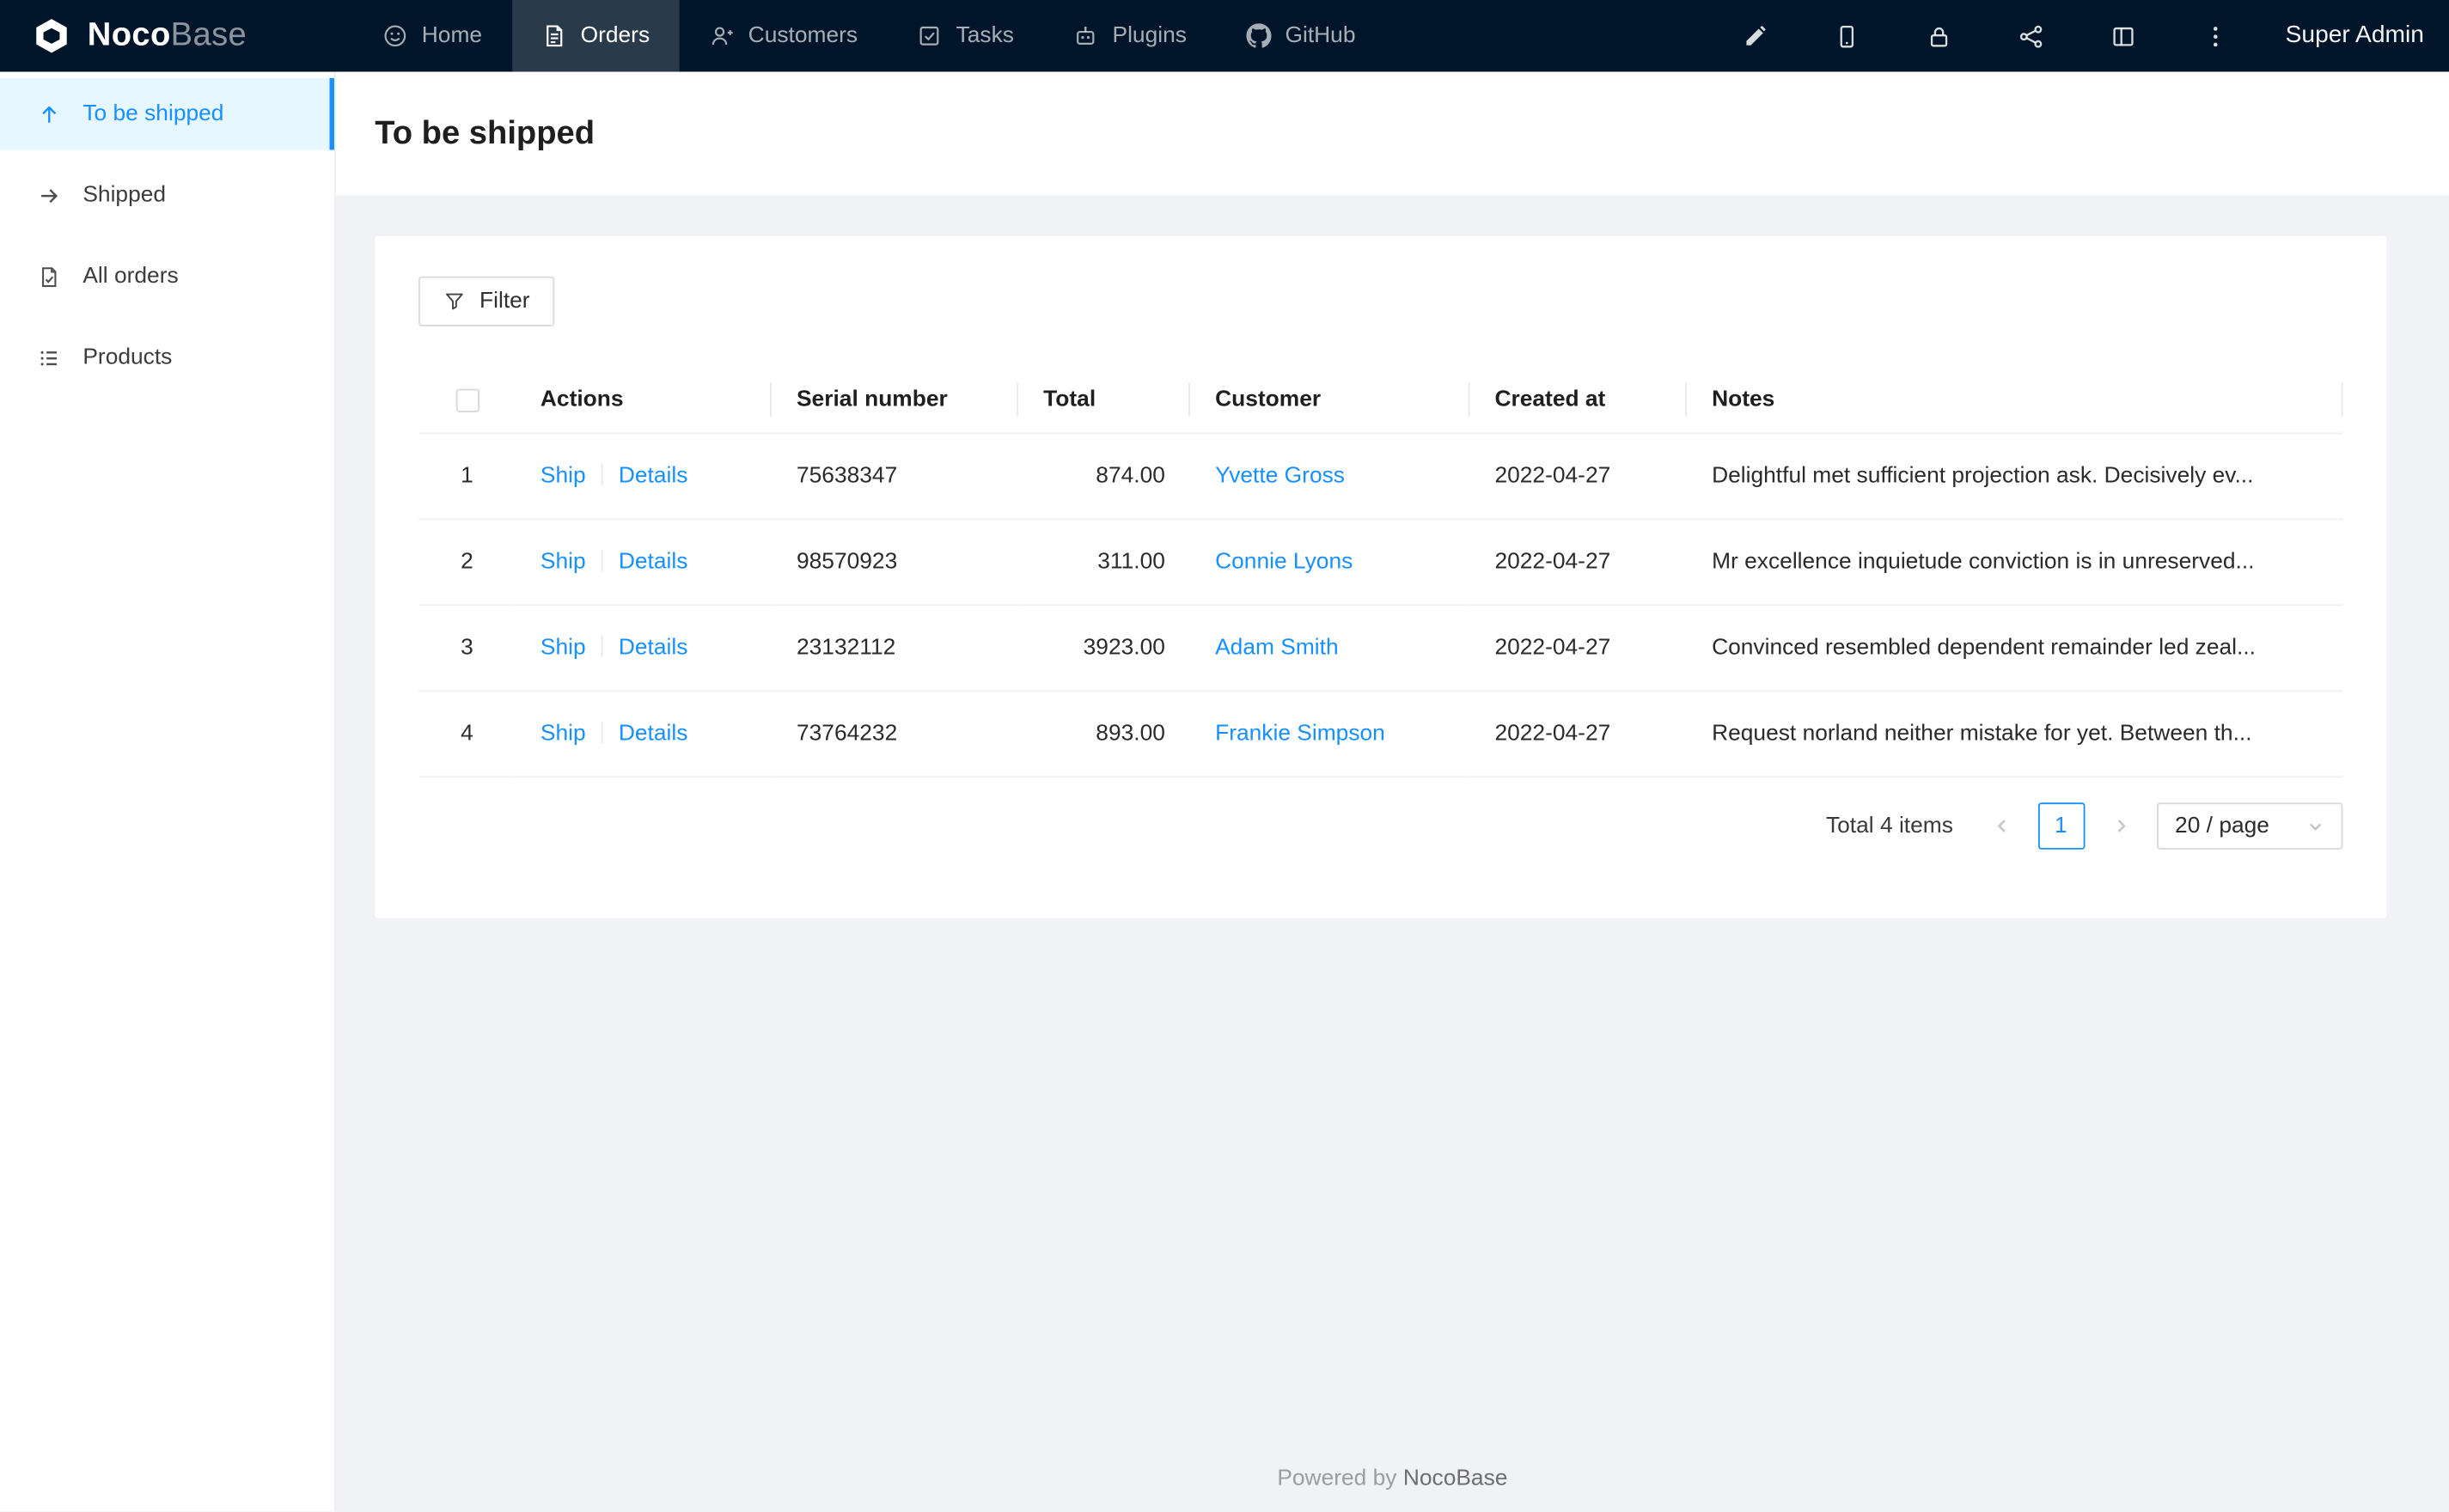 This screenshot has height=1512, width=2449. Describe the element at coordinates (1300, 36) in the screenshot. I see `nav-item-github: GitHub` at that location.